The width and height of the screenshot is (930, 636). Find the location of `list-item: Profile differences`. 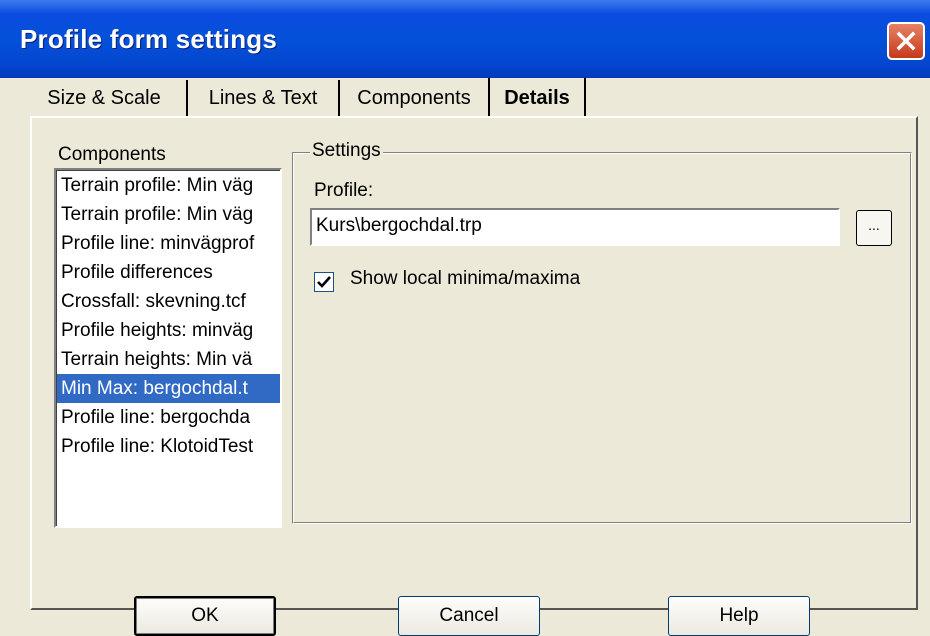

list-item: Profile differences is located at coordinates (168, 272).